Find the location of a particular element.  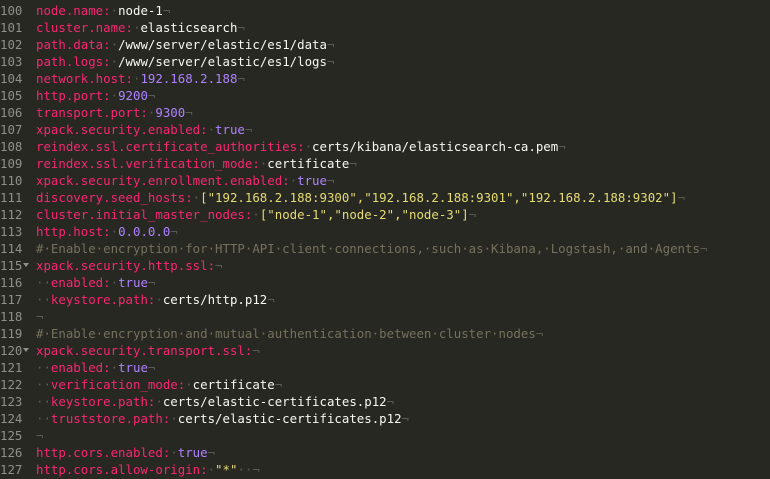

line-number: 104 is located at coordinates (11, 78).